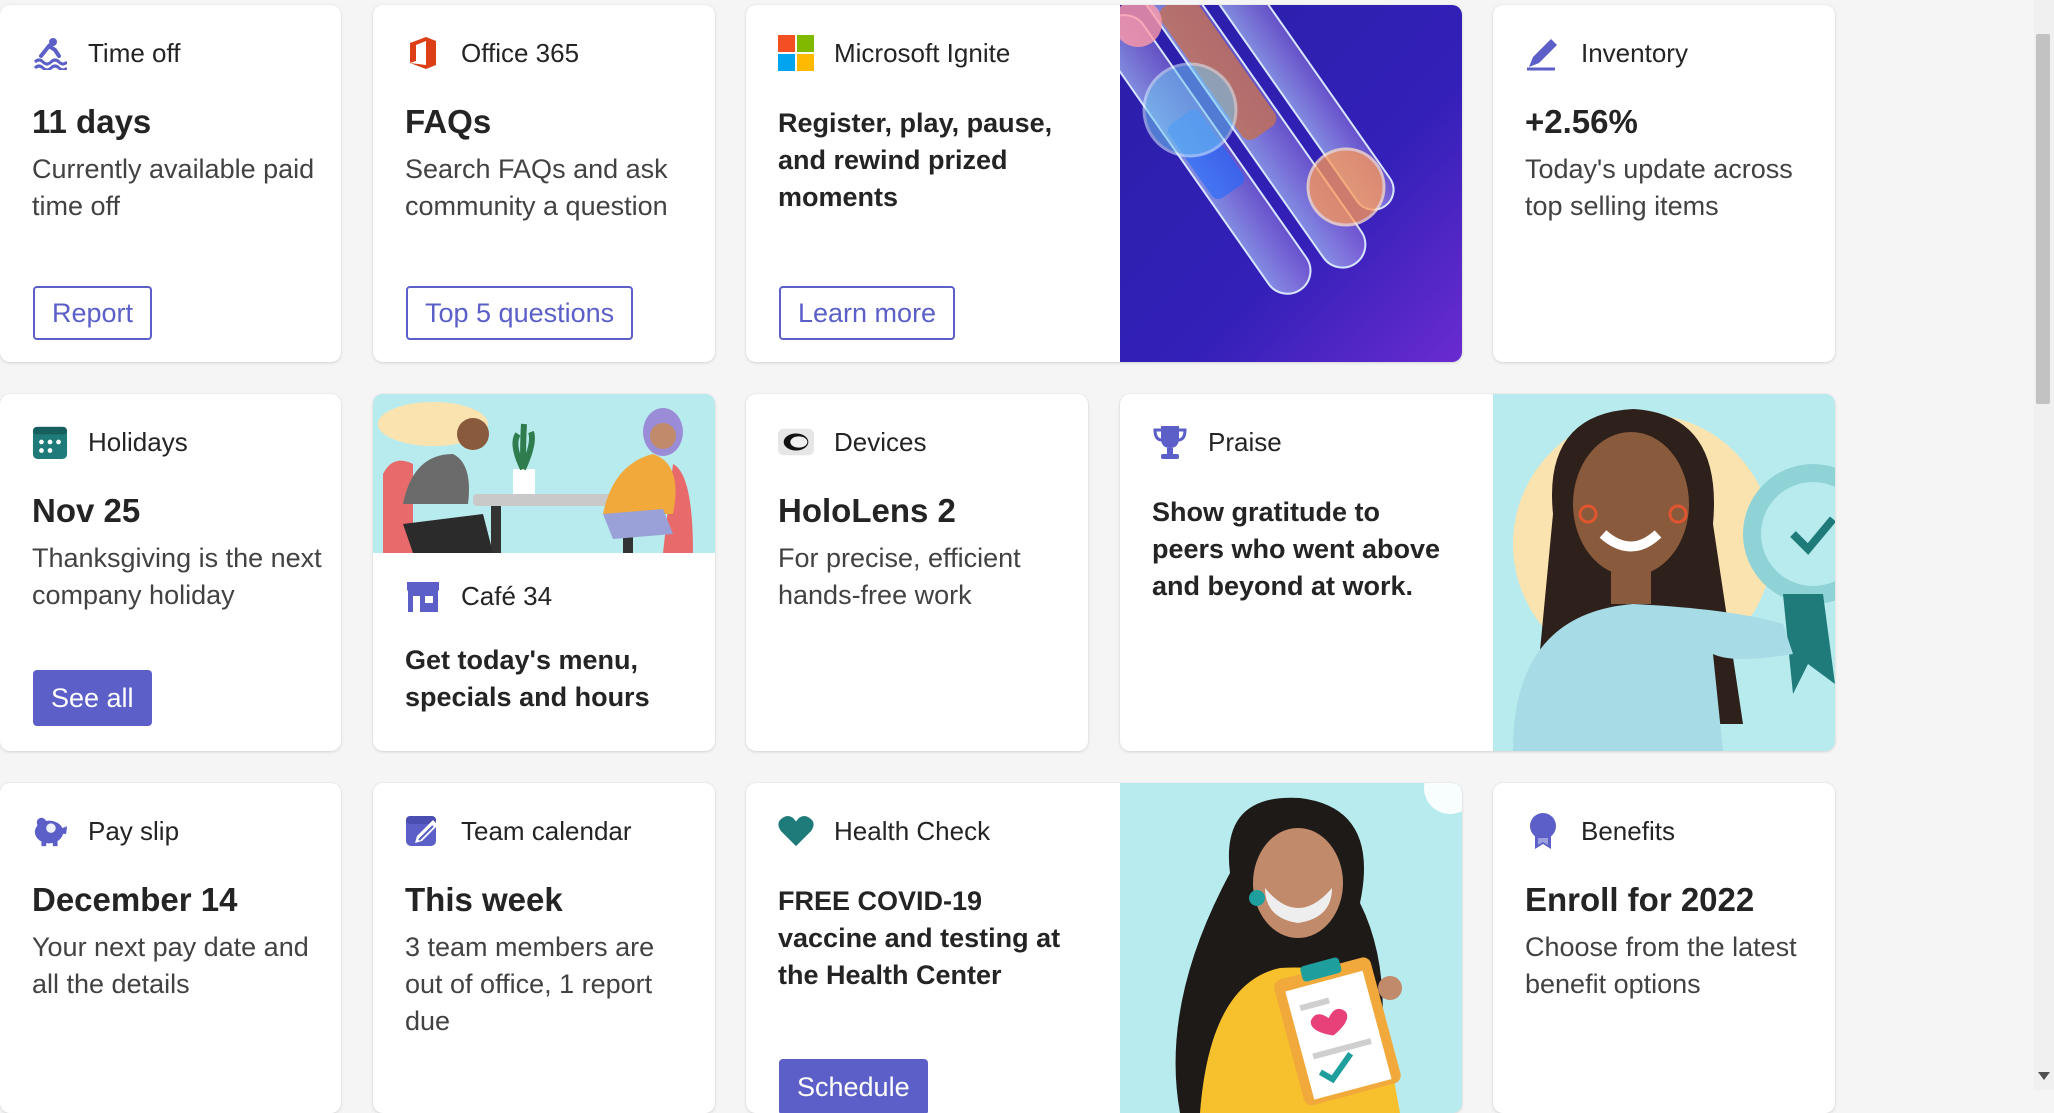 The height and width of the screenshot is (1113, 2054). Describe the element at coordinates (1543, 831) in the screenshot. I see `ribbon-icon` at that location.